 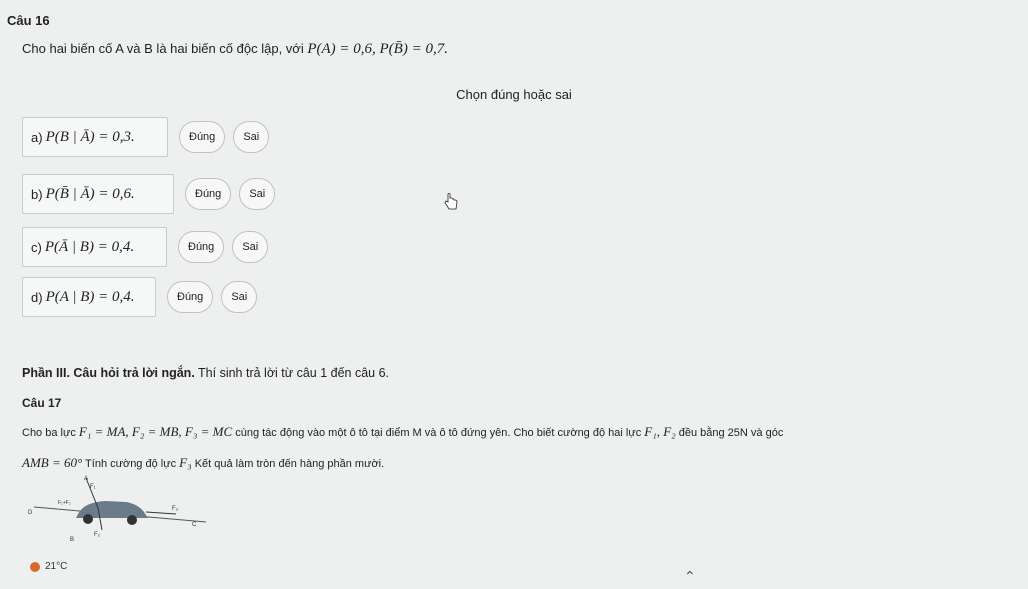 I want to click on figure-label-a: A, so click(x=86, y=479).